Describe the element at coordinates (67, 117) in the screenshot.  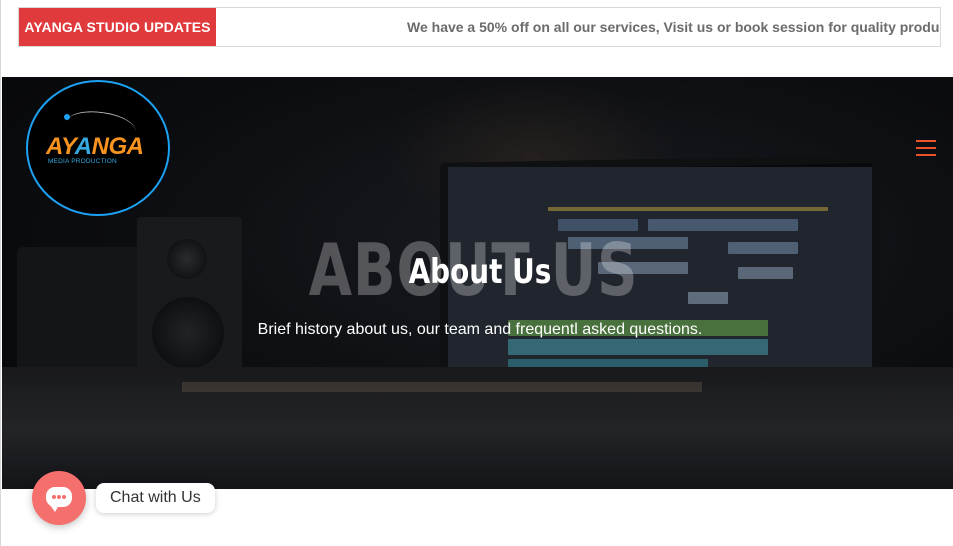
I see `logo-dot` at that location.